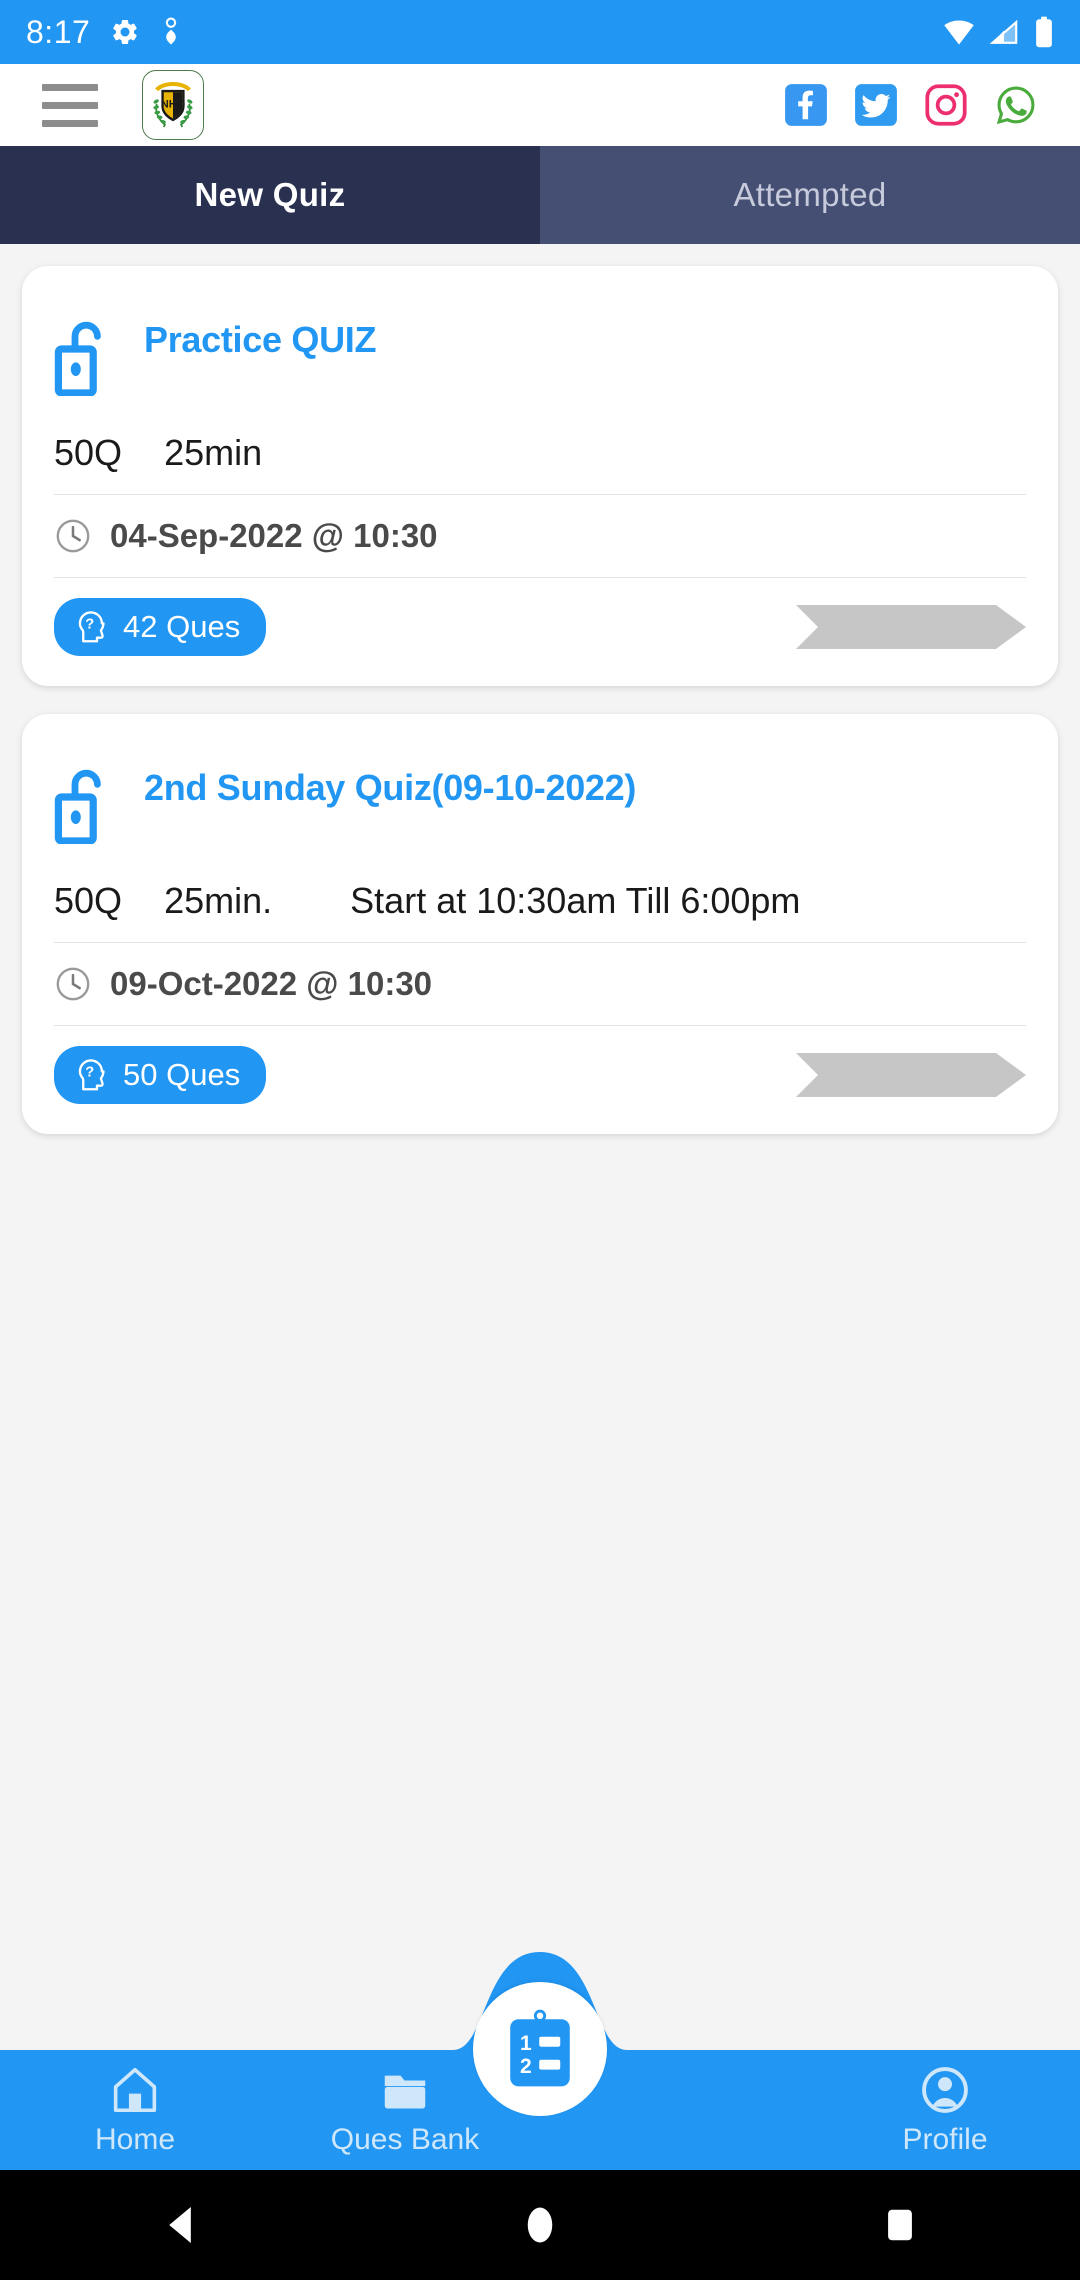 The width and height of the screenshot is (1080, 2280). I want to click on back-triangle-icon, so click(180, 2225).